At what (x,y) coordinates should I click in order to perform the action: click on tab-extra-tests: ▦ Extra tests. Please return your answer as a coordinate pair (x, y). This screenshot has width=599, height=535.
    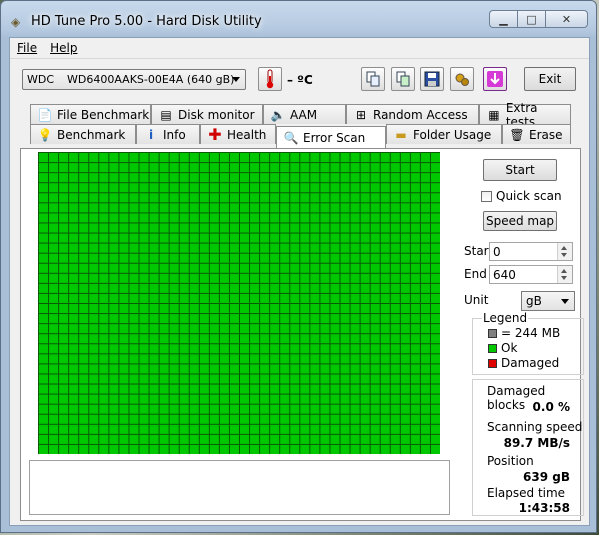
    Looking at the image, I should click on (525, 115).